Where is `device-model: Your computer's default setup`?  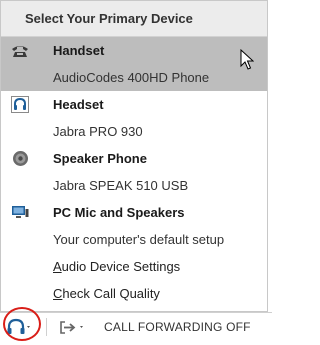 device-model: Your computer's default setup is located at coordinates (139, 239).